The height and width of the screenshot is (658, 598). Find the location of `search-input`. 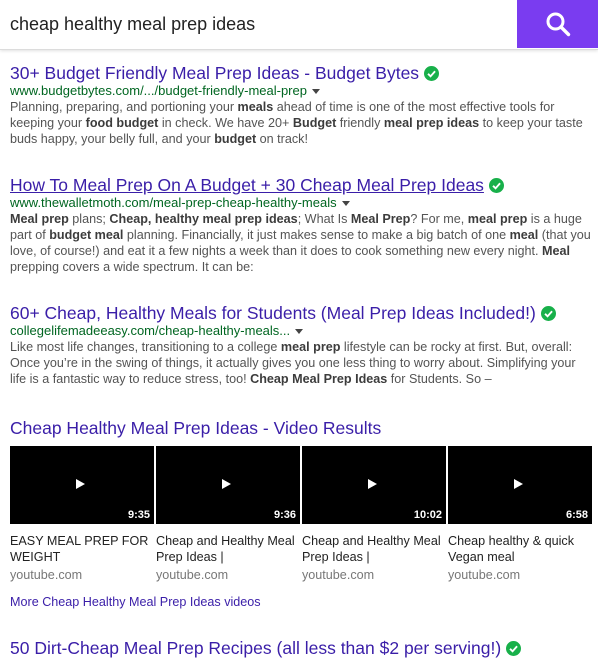

search-input is located at coordinates (250, 24).